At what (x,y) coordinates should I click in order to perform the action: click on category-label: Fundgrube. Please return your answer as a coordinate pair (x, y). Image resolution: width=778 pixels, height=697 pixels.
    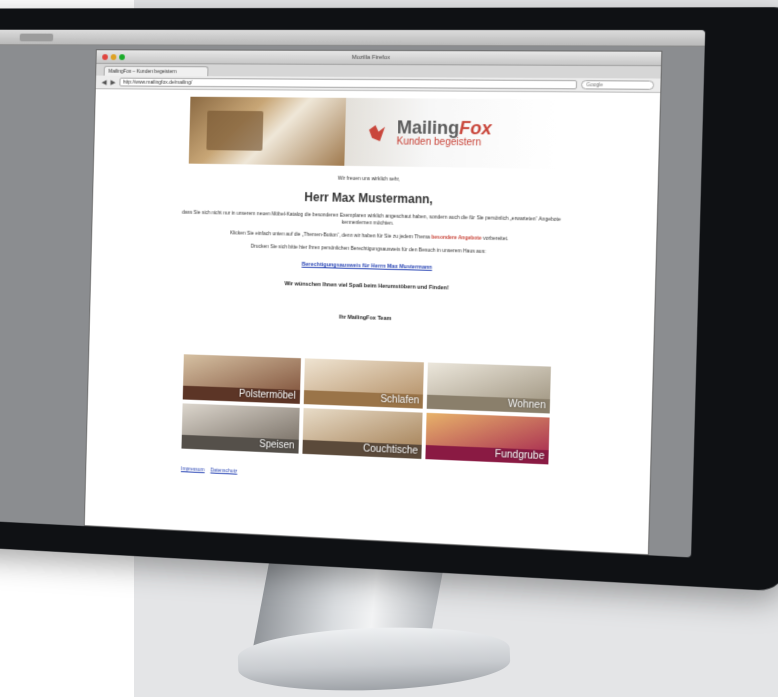
    Looking at the image, I should click on (519, 455).